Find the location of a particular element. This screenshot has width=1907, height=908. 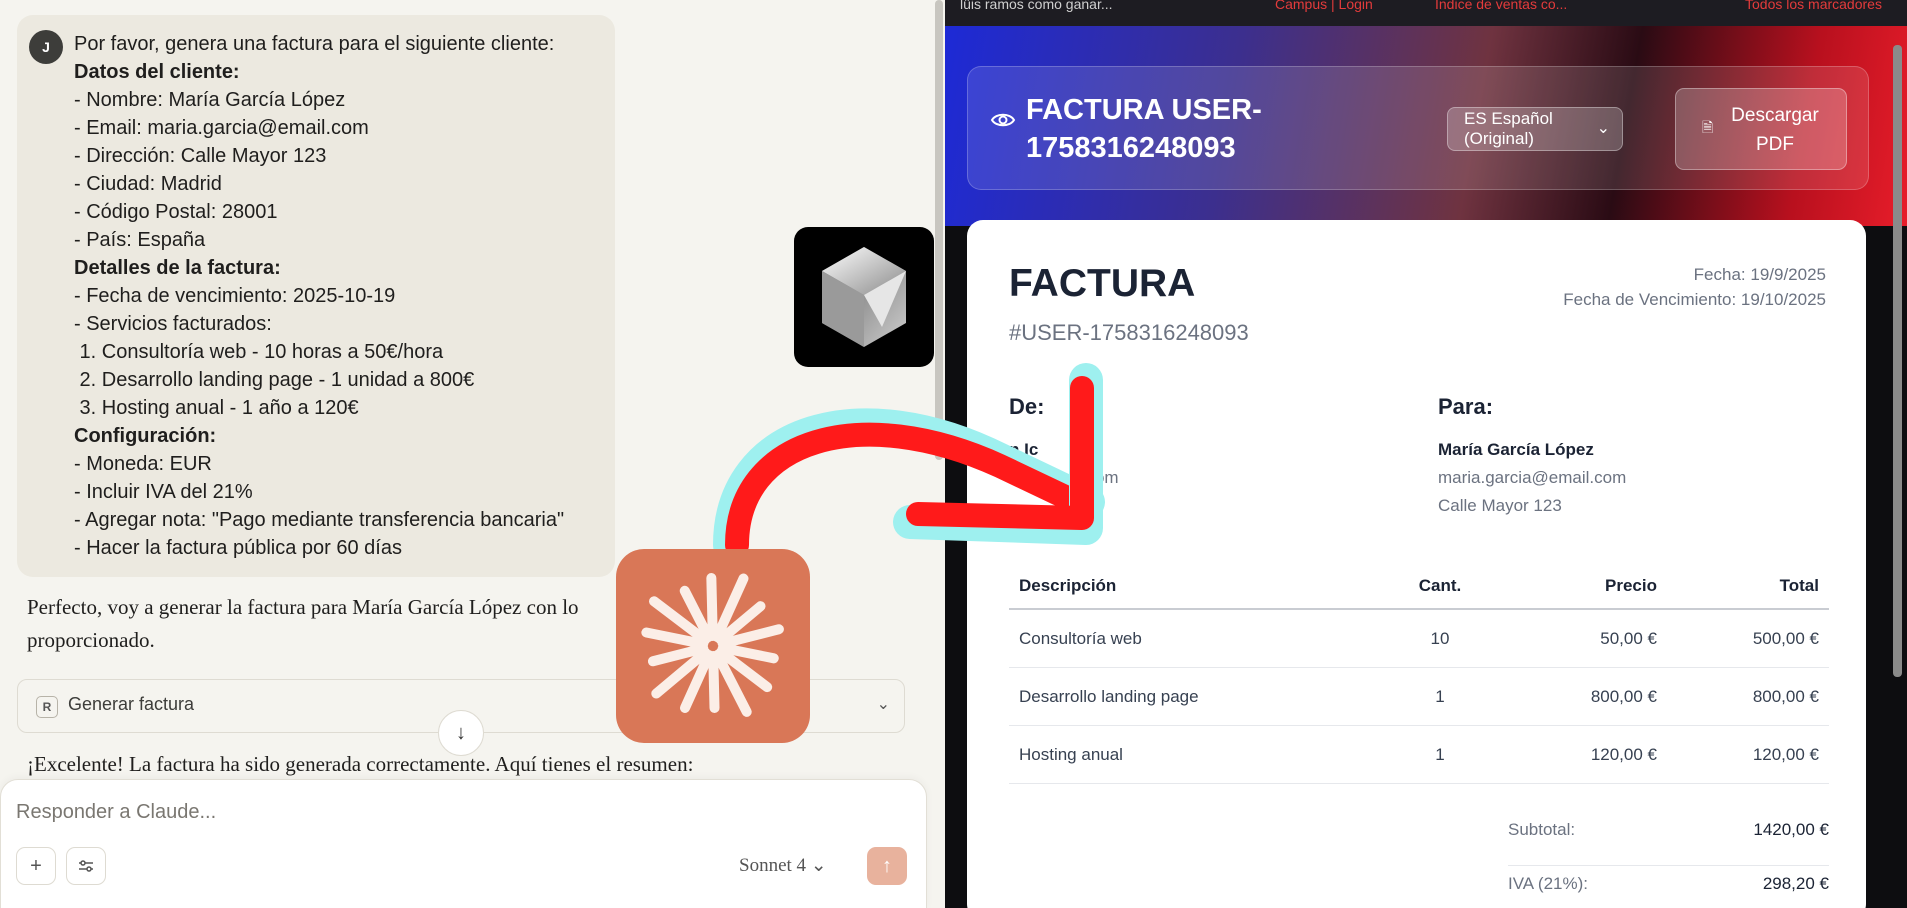

user-message-line: 1. Consultoría web - 10 horas a 50€/hora is located at coordinates (259, 352).